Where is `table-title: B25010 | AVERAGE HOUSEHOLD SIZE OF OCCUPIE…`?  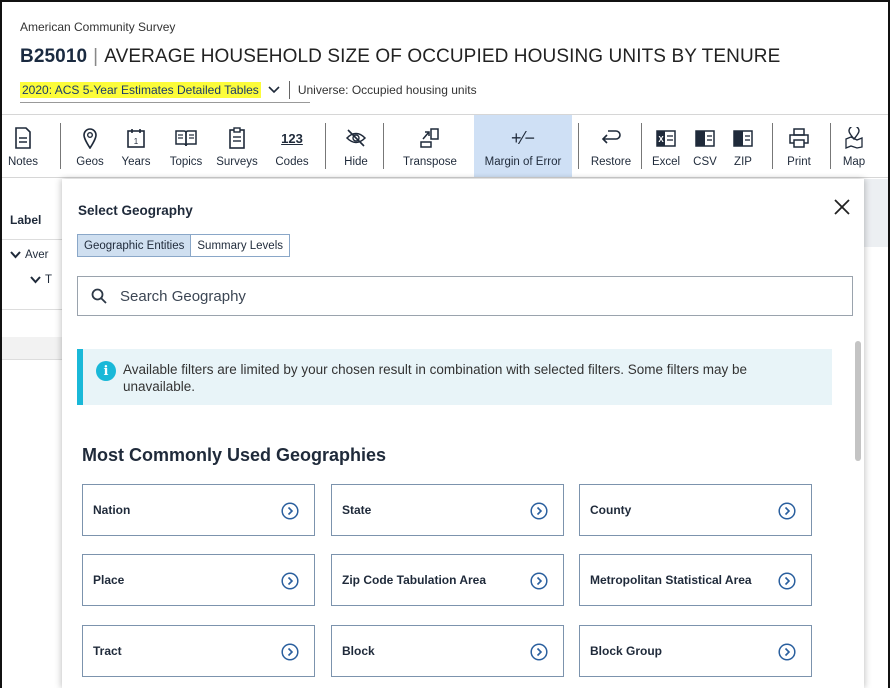
table-title: B25010 | AVERAGE HOUSEHOLD SIZE OF OCCUPIE… is located at coordinates (400, 57).